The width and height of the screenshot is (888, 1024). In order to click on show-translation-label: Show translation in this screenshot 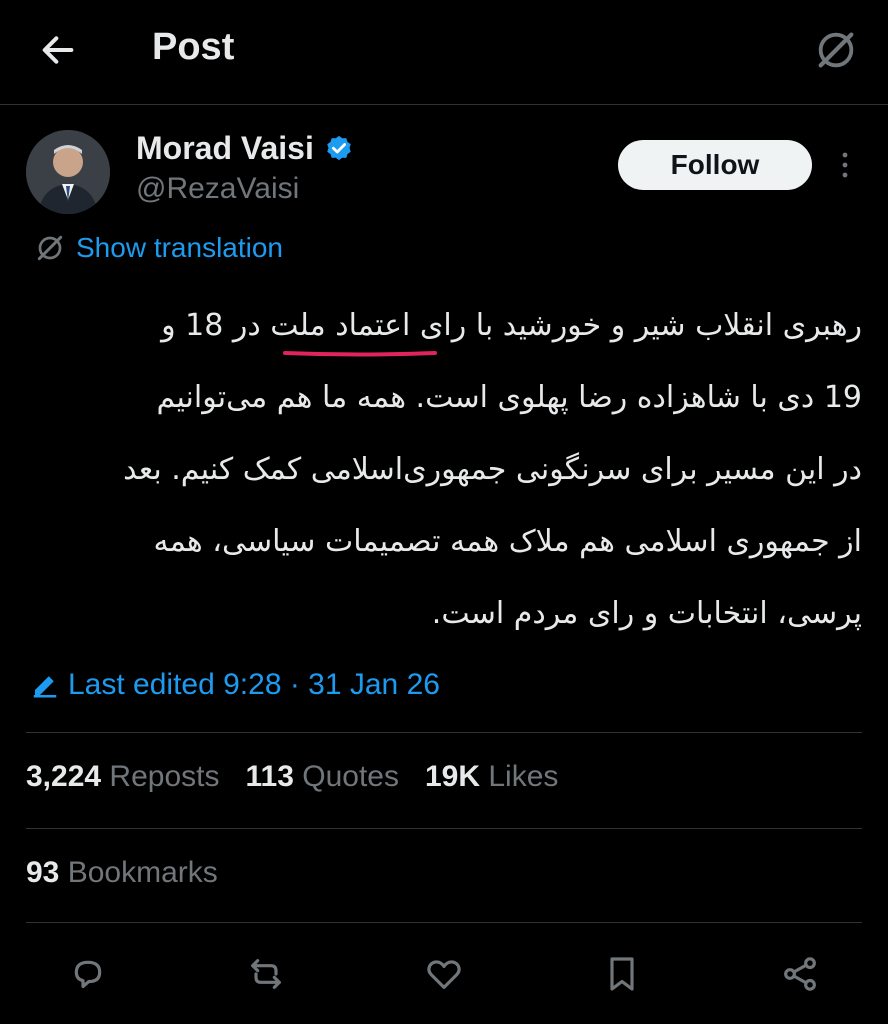, I will do `click(180, 247)`.